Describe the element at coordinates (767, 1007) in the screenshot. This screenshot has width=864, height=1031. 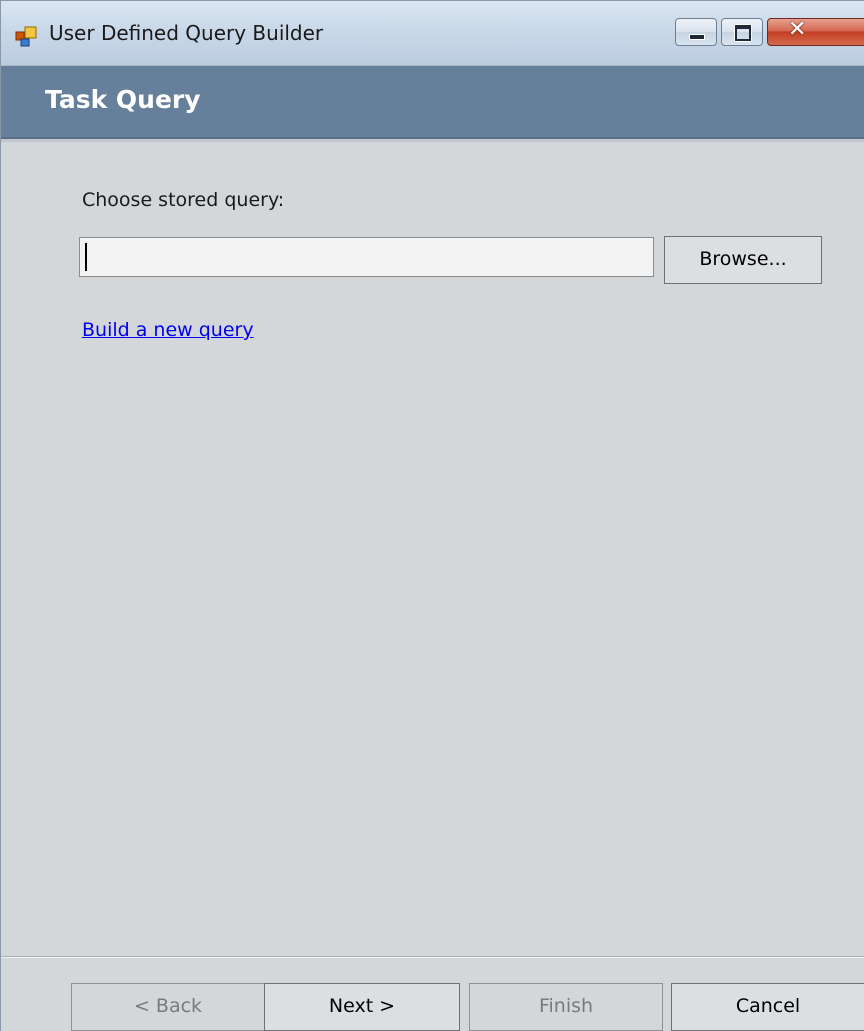
I see `cancel-button: Cancel` at that location.